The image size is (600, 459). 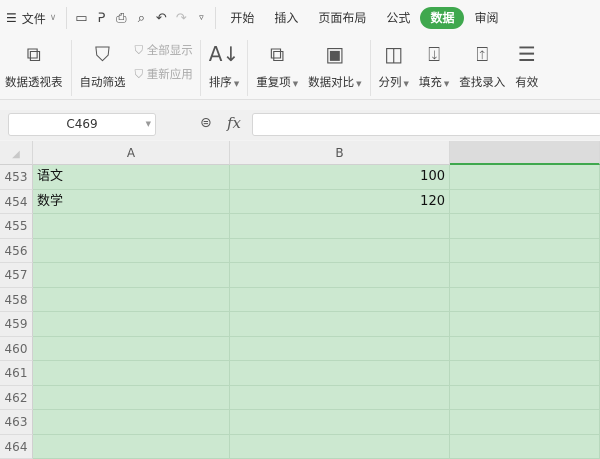 What do you see at coordinates (486, 18) in the screenshot?
I see `tab-review: 审阅` at bounding box center [486, 18].